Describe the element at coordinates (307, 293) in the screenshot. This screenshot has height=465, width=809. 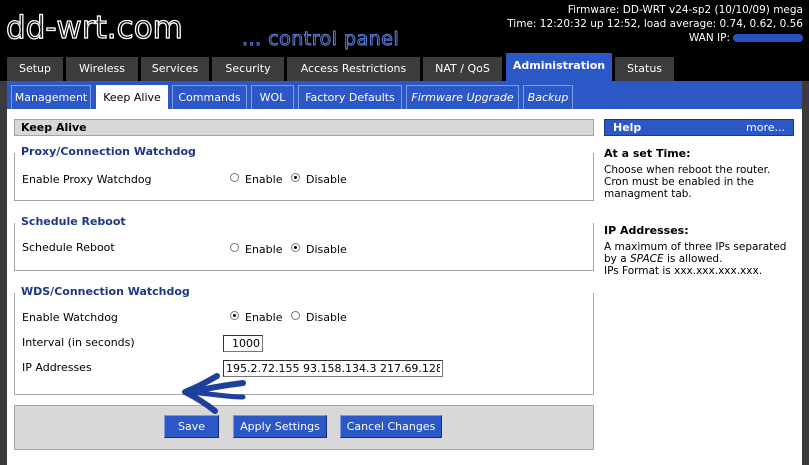
I see `wds-watchdog-legend: WDS/Connection Watchdog` at that location.